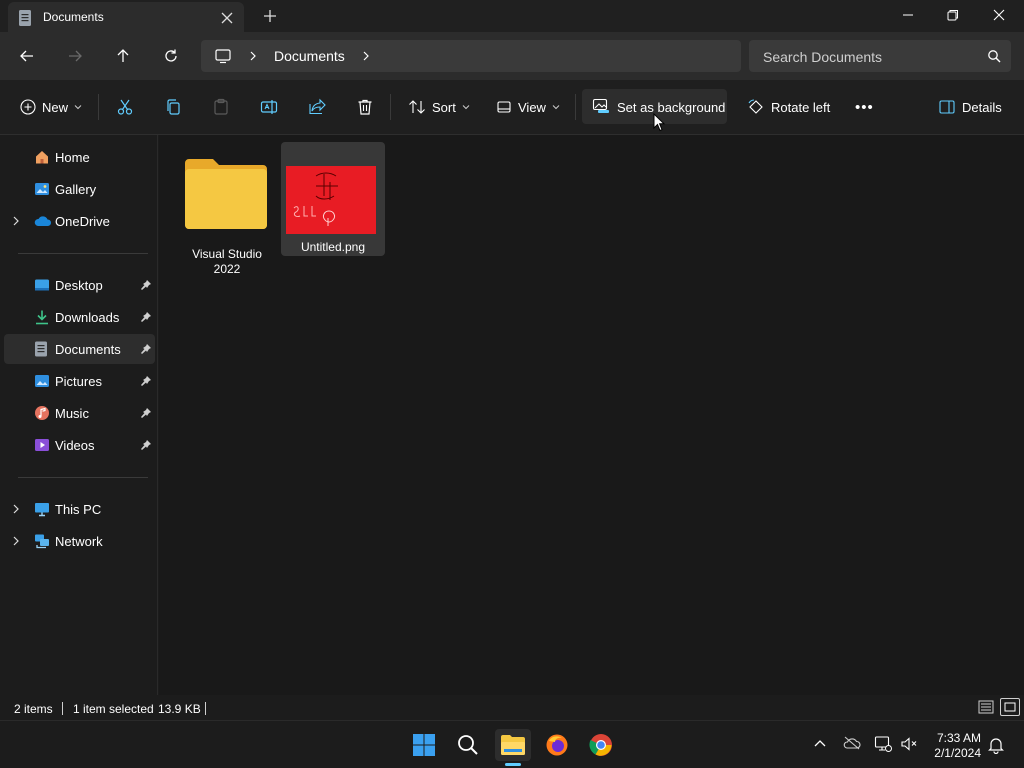 The height and width of the screenshot is (768, 1024). I want to click on firefox-taskbar-icon, so click(557, 745).